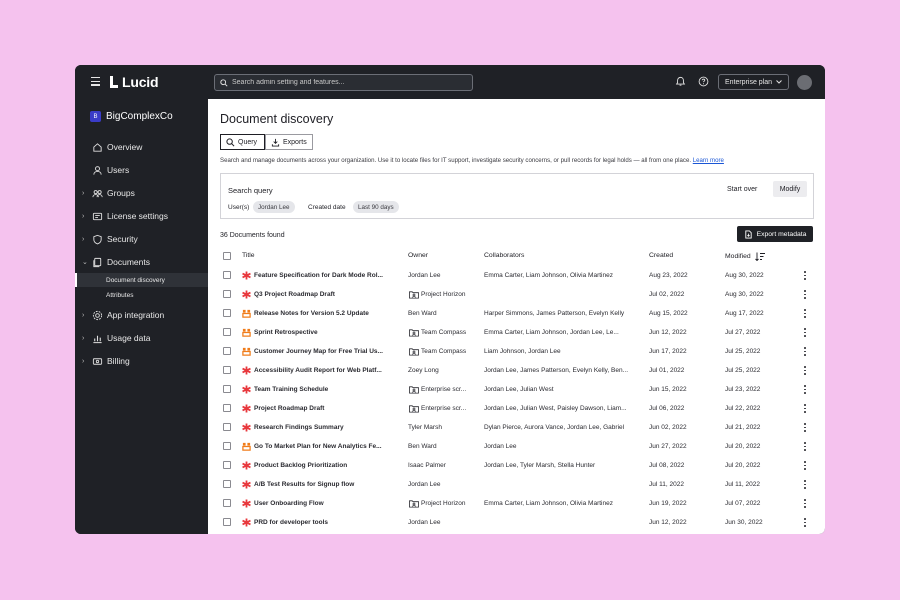  I want to click on sidebar-item-app-integration: › App integration, so click(141, 315).